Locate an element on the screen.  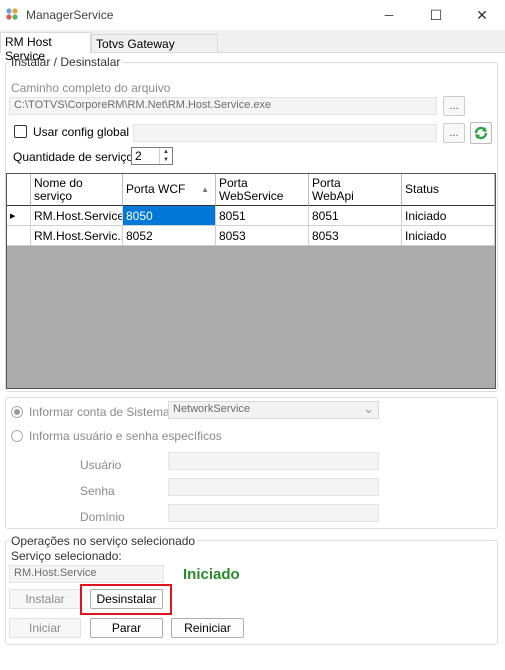
row-header is located at coordinates (19, 236).